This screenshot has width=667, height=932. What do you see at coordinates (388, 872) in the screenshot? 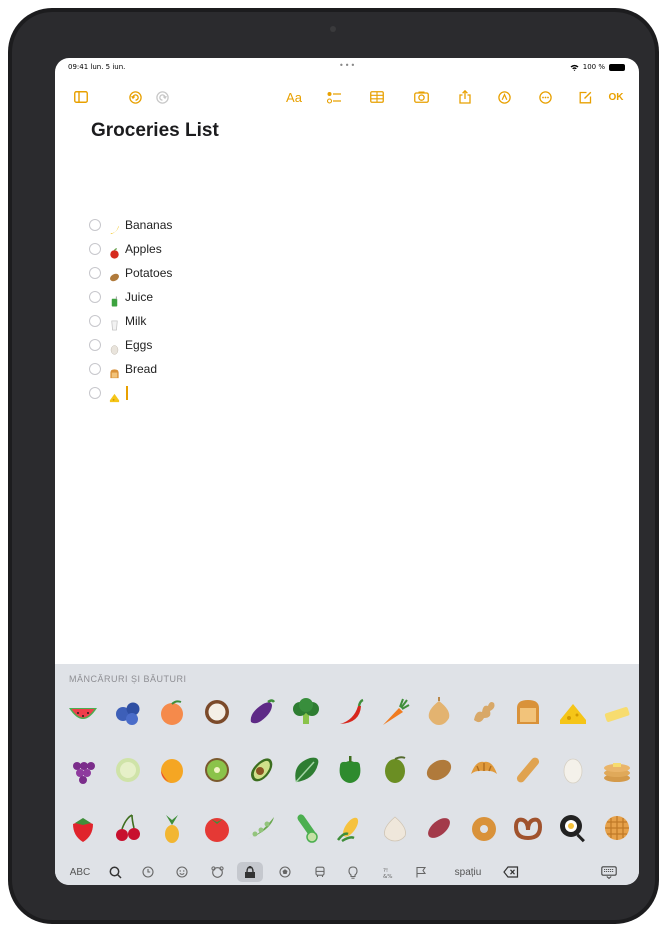
I see `symbols-icon: ?! &%` at bounding box center [388, 872].